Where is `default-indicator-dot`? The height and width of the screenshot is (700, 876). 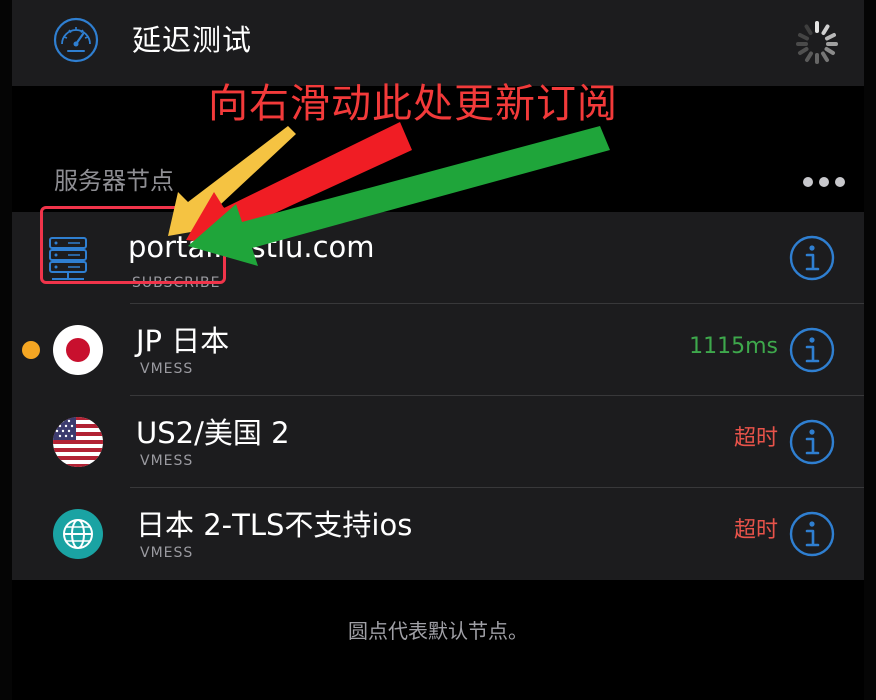
default-indicator-dot is located at coordinates (31, 350).